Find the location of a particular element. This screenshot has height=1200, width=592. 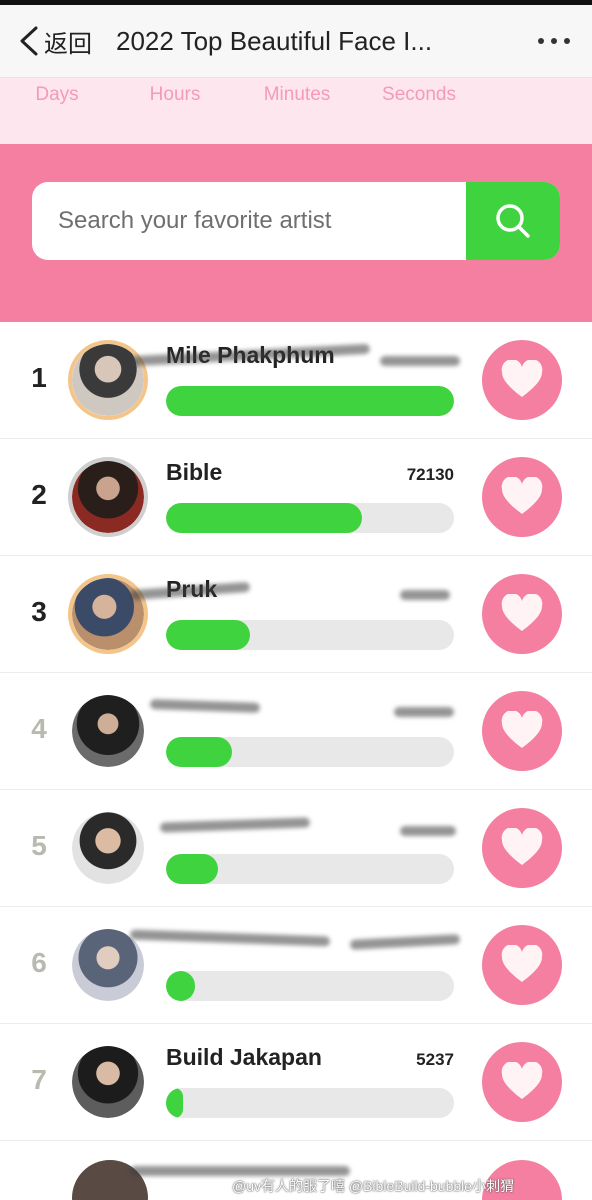

ranking-row: 5 is located at coordinates (296, 848).